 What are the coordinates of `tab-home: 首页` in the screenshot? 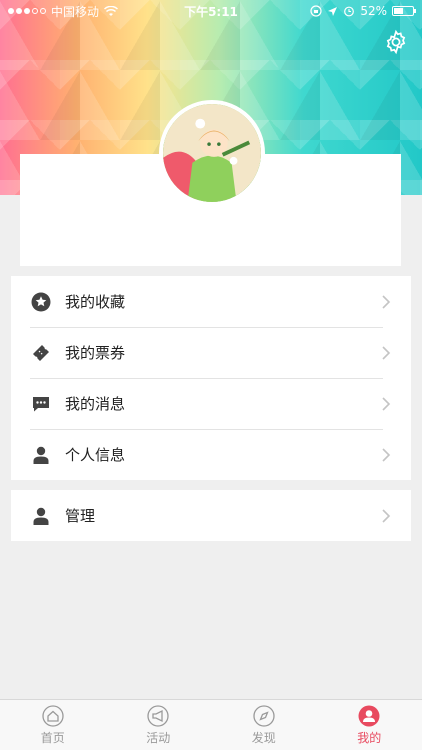 It's located at (53, 725).